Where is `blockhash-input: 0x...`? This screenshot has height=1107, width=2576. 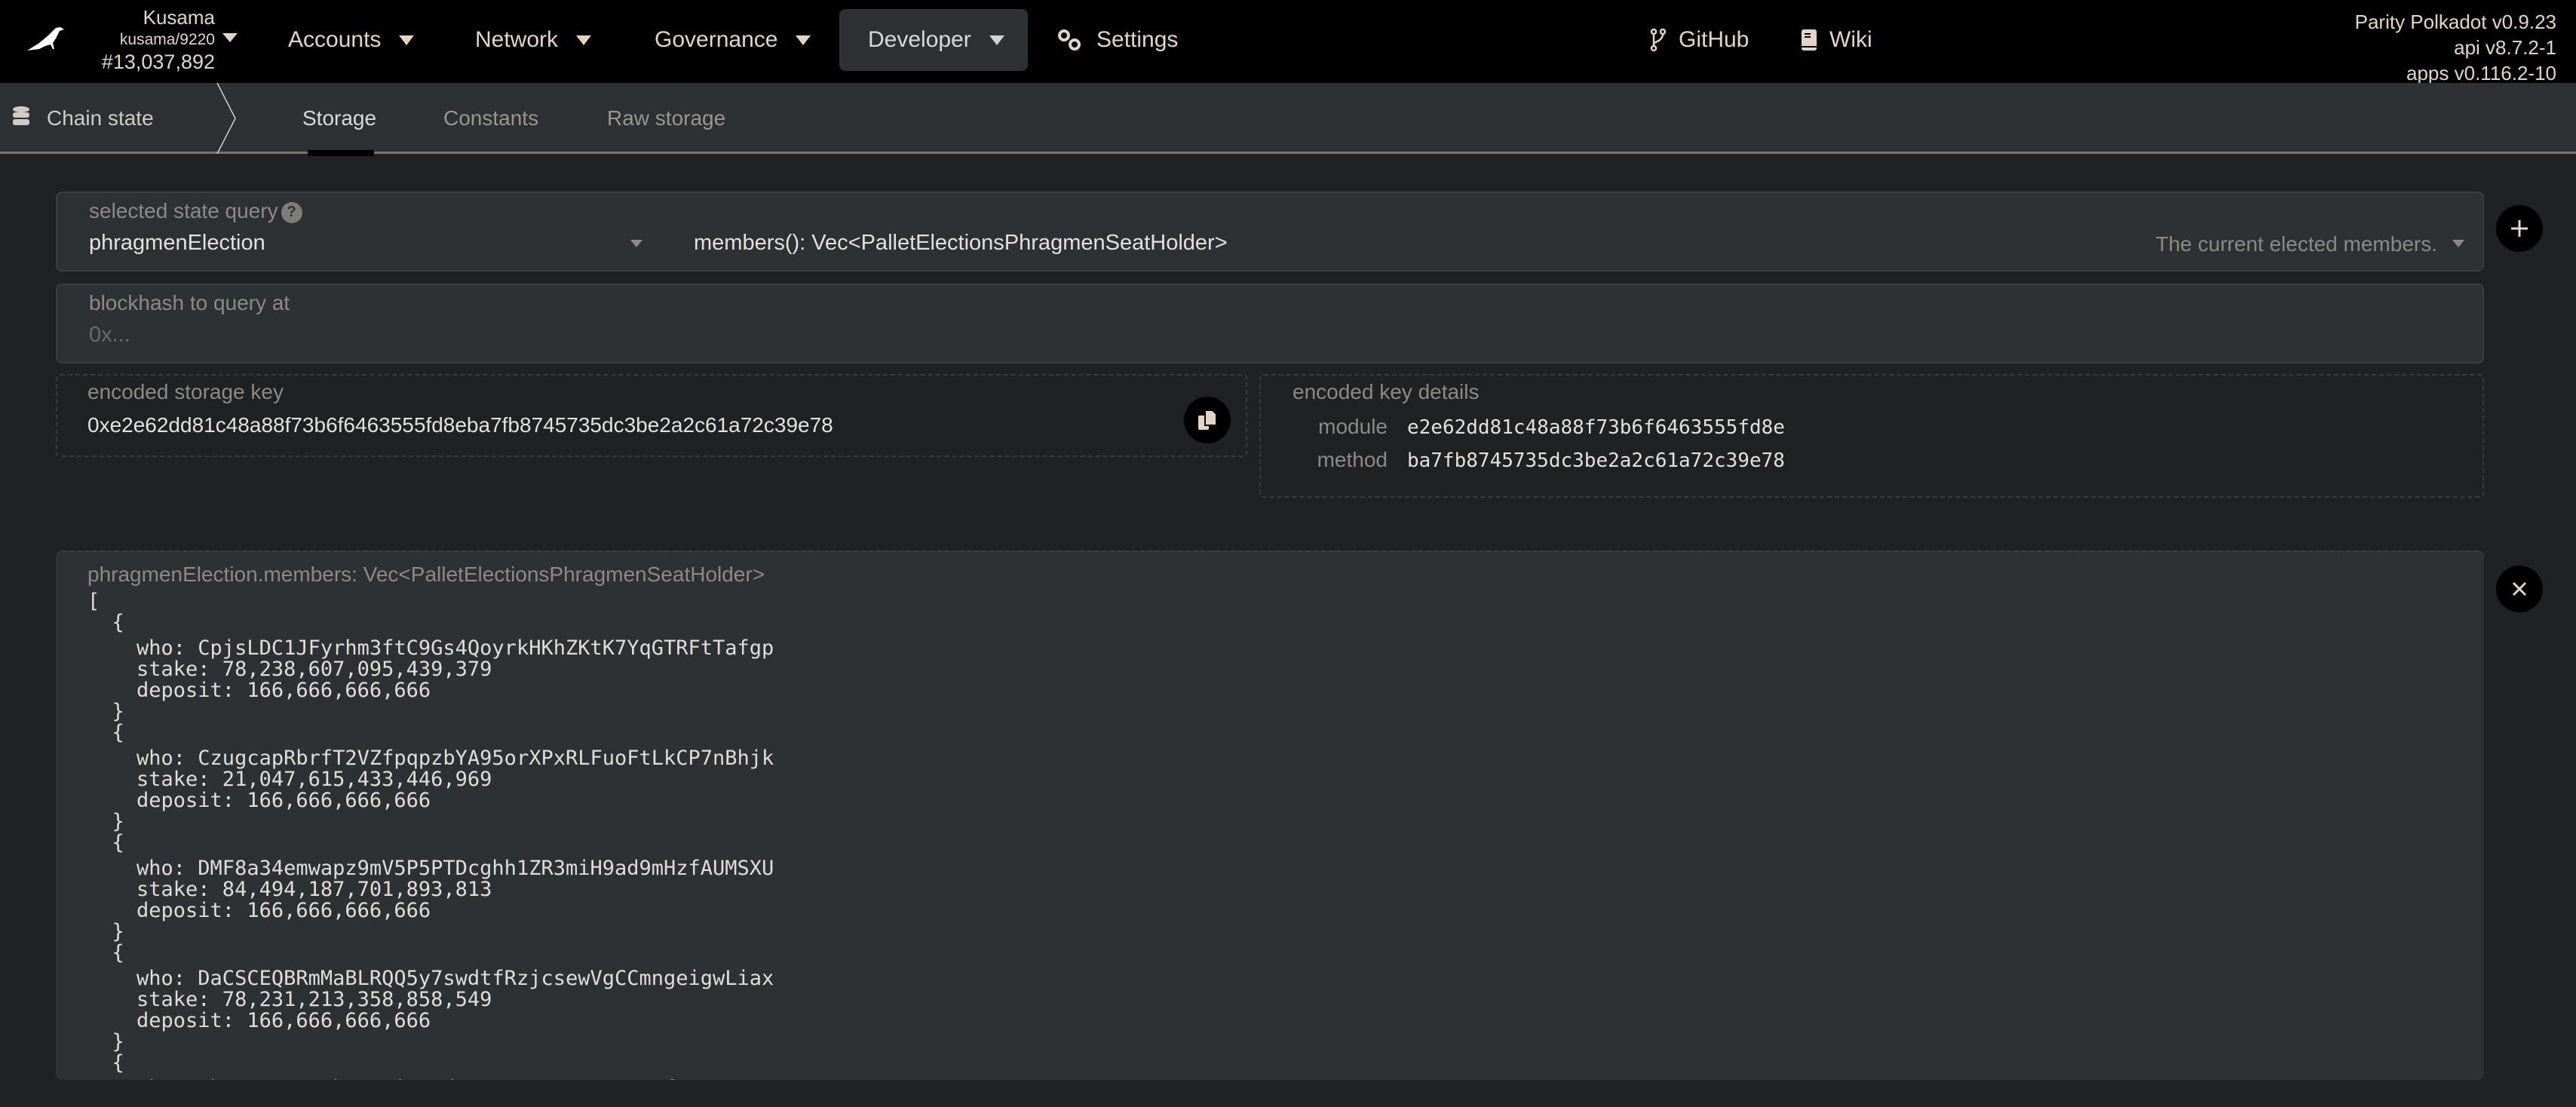
blockhash-input: 0x... is located at coordinates (1269, 338).